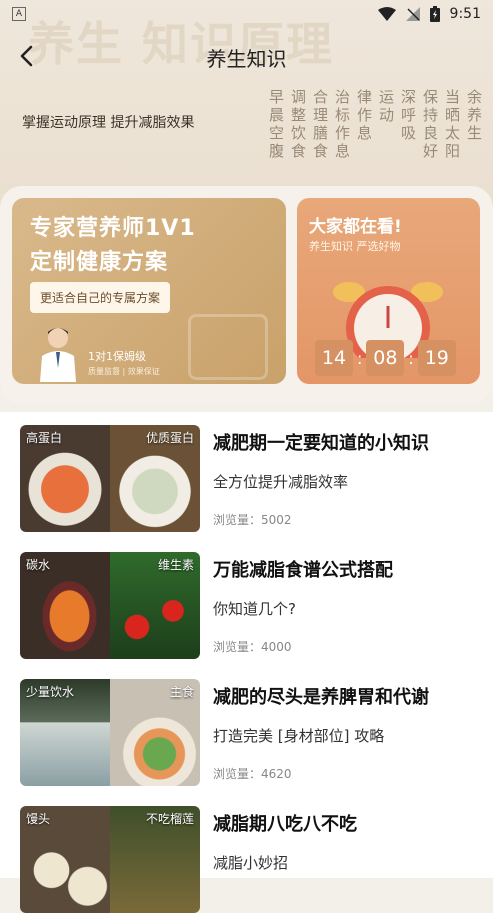  What do you see at coordinates (409, 115) in the screenshot?
I see `calligraphy-column: 深呼吸` at bounding box center [409, 115].